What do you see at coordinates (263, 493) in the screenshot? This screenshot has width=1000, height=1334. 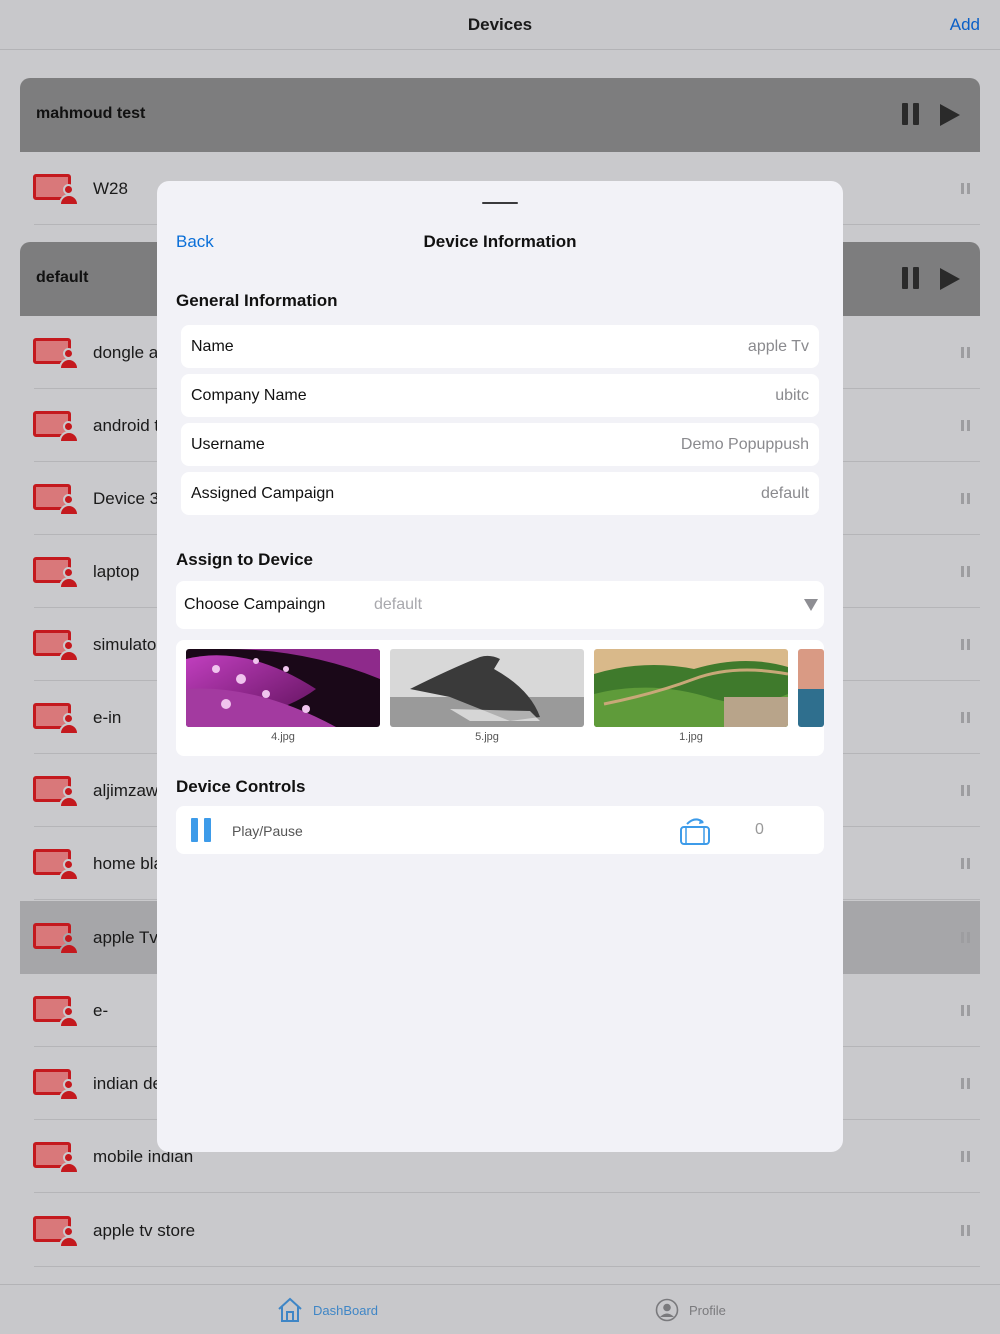 I see `info-label: Assigned Campaign` at bounding box center [263, 493].